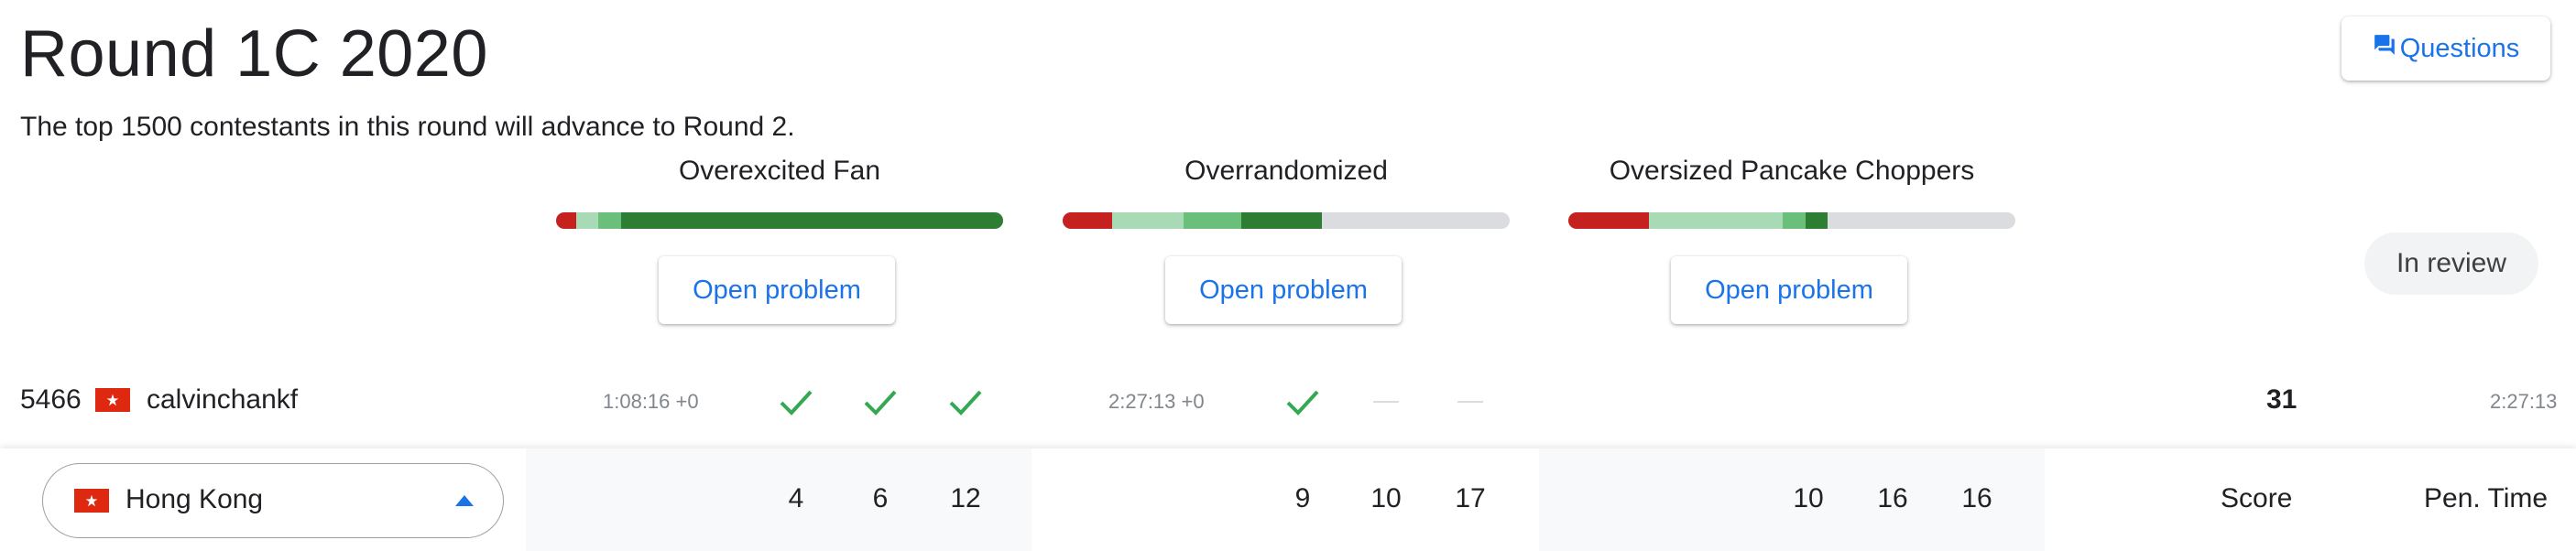 The image size is (2576, 551). What do you see at coordinates (1471, 498) in the screenshot?
I see `test-set-points: 17` at bounding box center [1471, 498].